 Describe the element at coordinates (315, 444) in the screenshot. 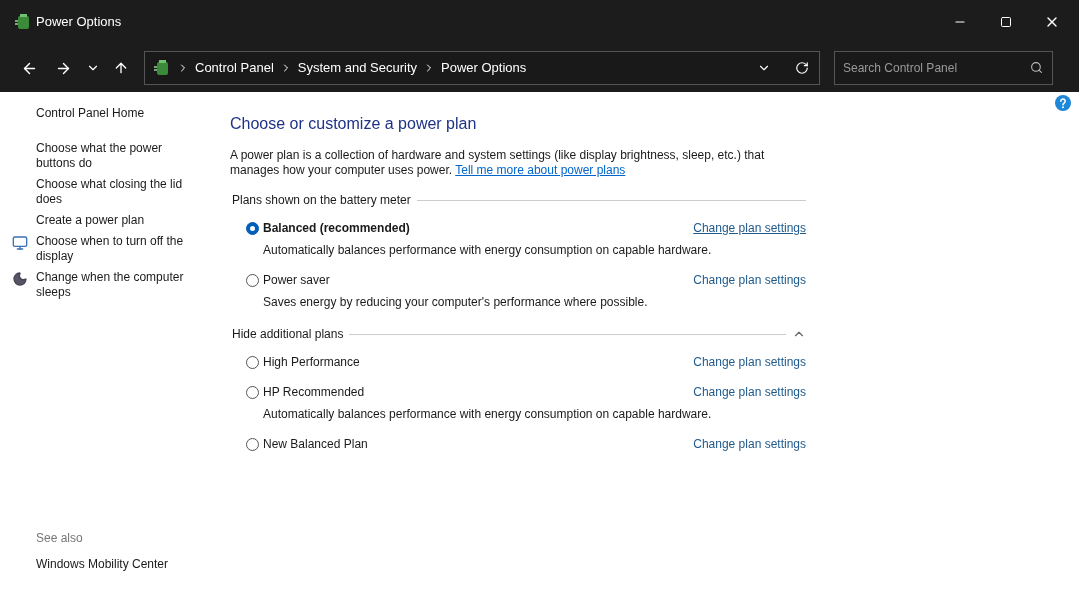

I see `plan-name: New Balanced Plan` at that location.